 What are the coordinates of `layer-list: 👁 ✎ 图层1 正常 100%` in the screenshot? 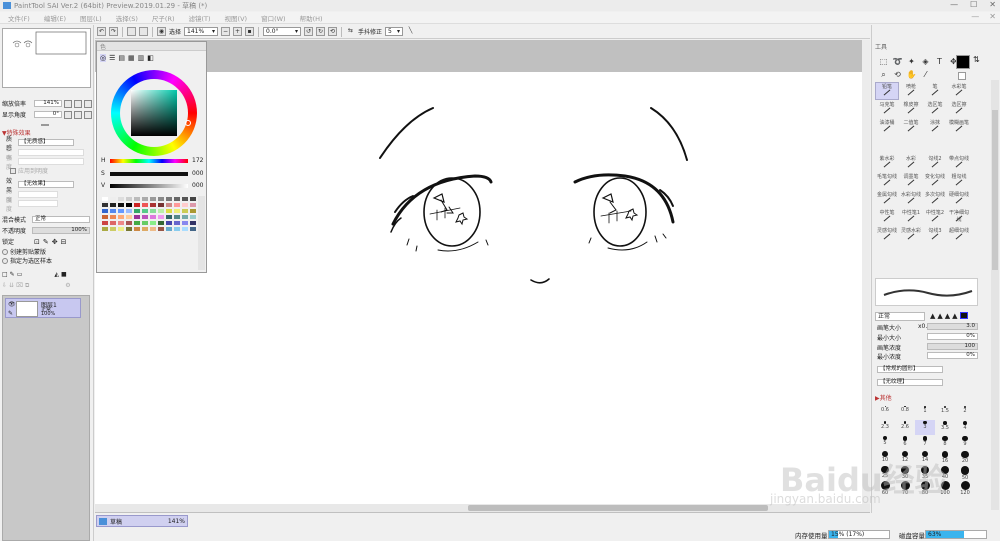 It's located at (46, 418).